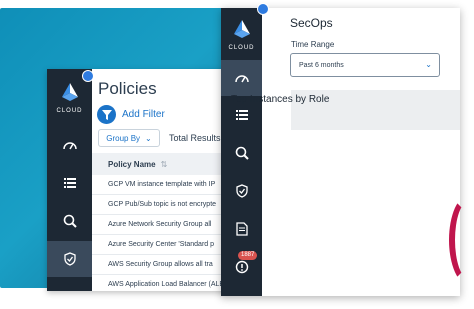 The image size is (474, 309). Describe the element at coordinates (311, 23) in the screenshot. I see `page-title: SecOps` at that location.